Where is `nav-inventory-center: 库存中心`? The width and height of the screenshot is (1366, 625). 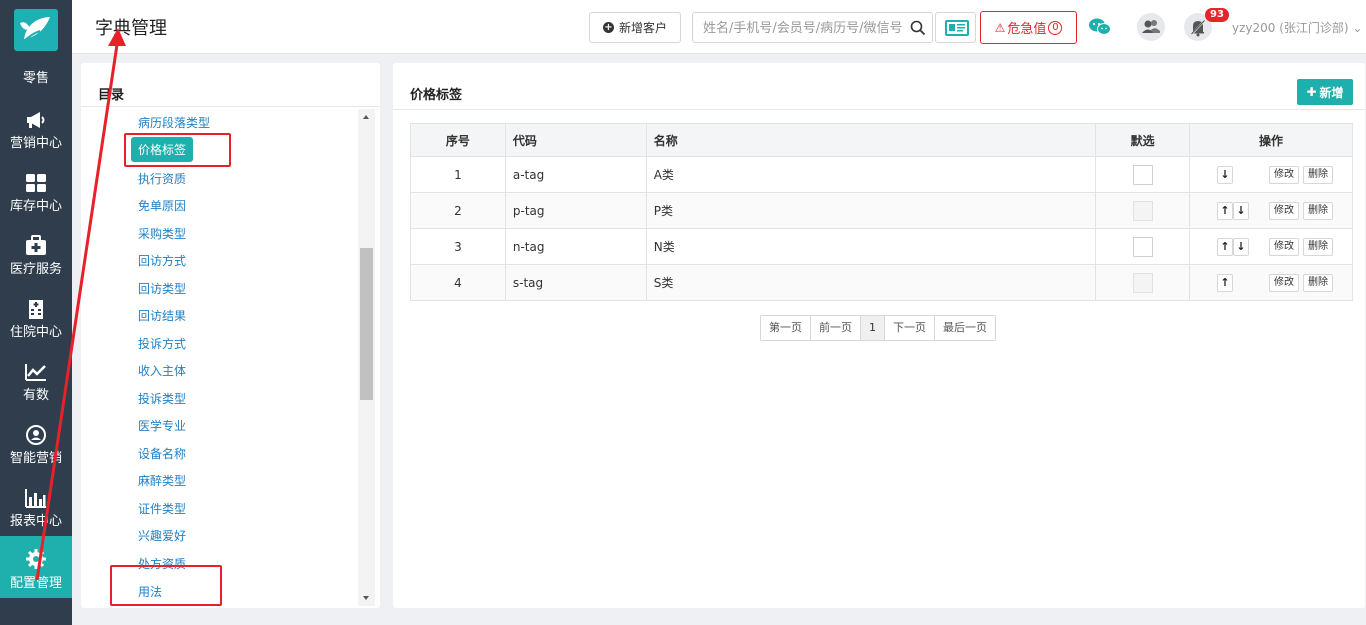 nav-inventory-center: 库存中心 is located at coordinates (36, 195).